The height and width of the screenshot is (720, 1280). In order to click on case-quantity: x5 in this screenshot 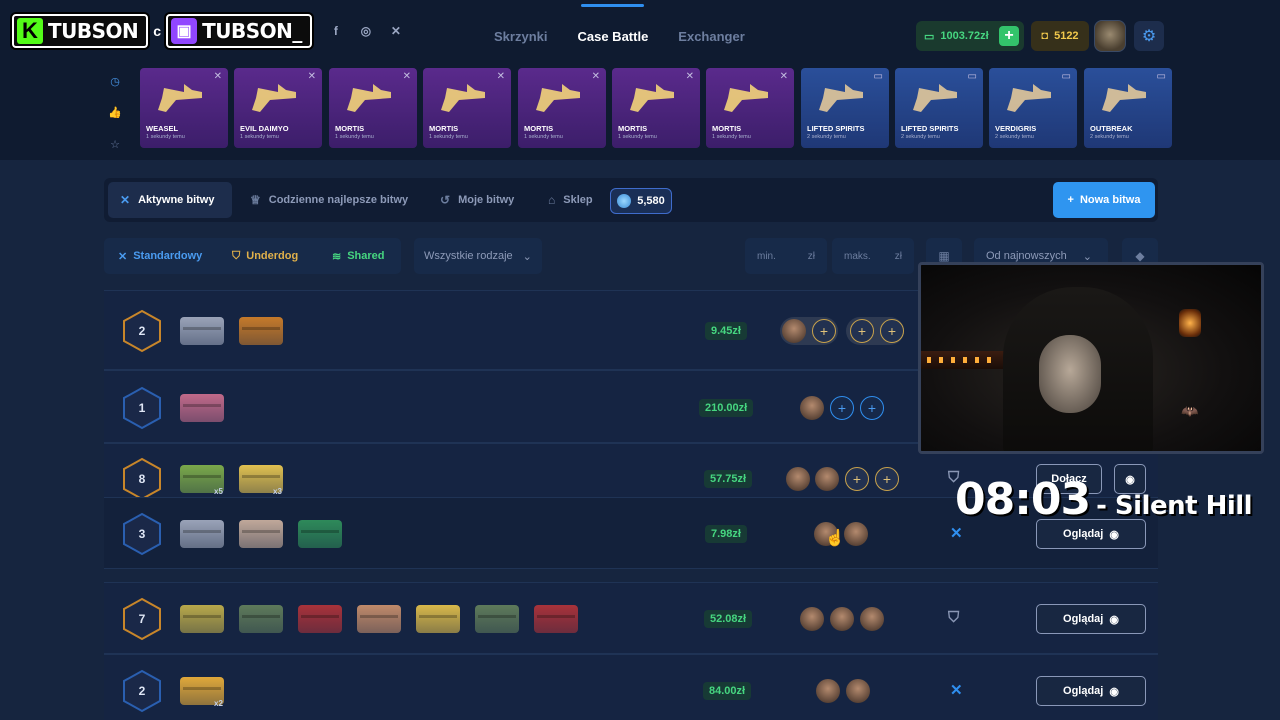, I will do `click(218, 491)`.